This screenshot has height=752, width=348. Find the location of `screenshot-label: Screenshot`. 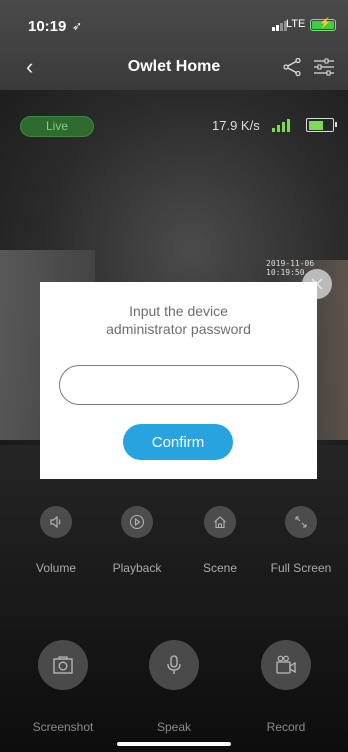

screenshot-label: Screenshot is located at coordinates (63, 727).